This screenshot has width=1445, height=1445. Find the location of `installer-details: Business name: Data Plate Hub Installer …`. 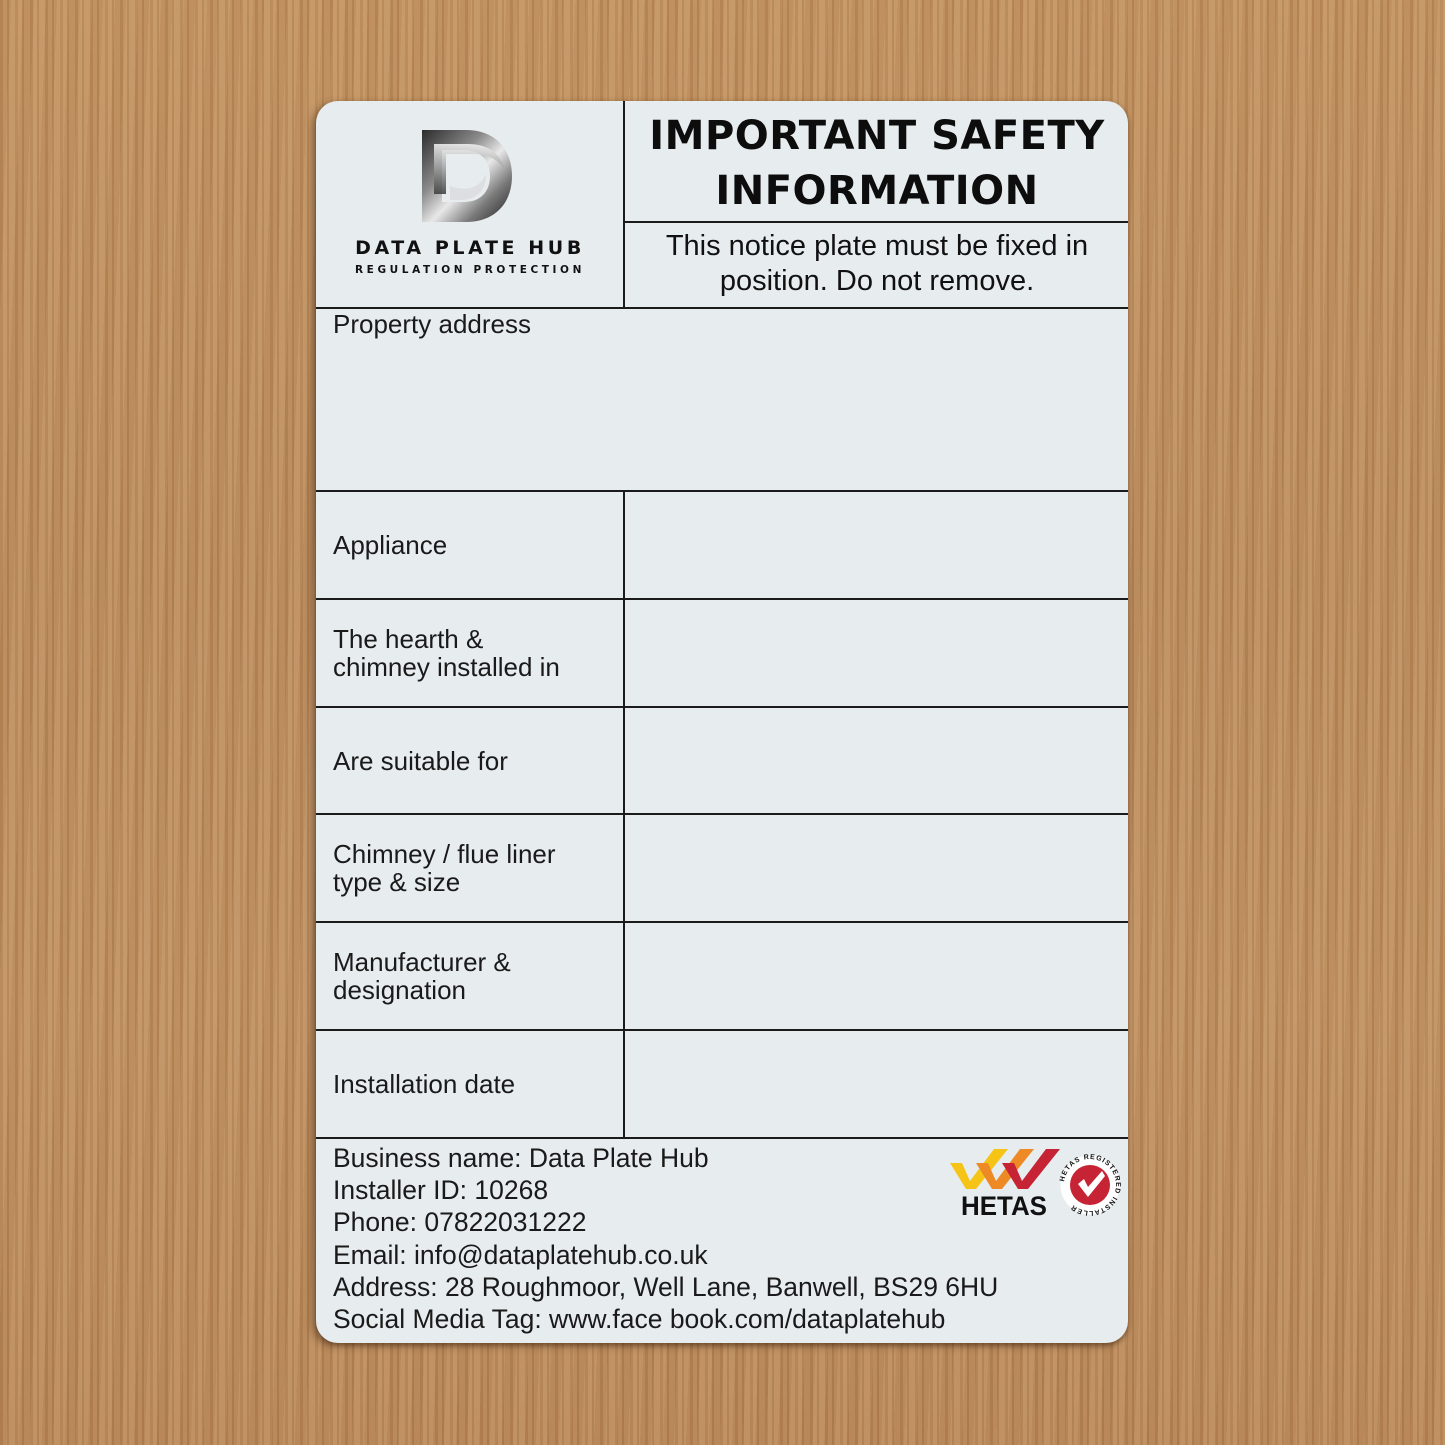

installer-details: Business name: Data Plate Hub Installer … is located at coordinates (665, 1238).